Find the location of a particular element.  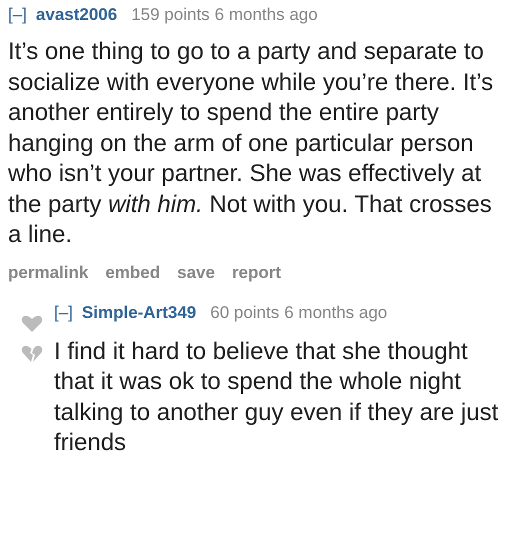

action-link: report is located at coordinates (257, 272).